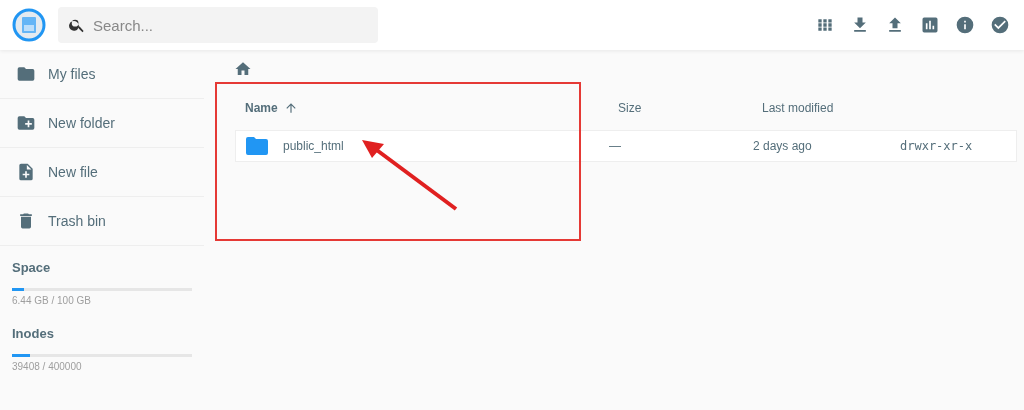  I want to click on usage-reading: 39408 / 400000, so click(47, 366).